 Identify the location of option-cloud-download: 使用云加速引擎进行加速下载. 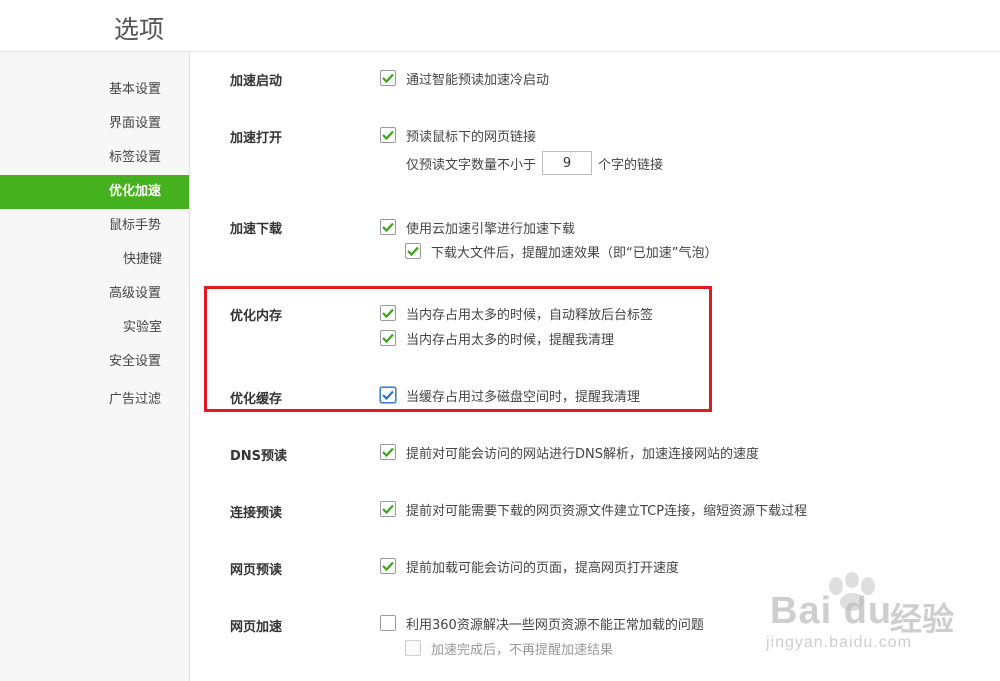
(477, 227).